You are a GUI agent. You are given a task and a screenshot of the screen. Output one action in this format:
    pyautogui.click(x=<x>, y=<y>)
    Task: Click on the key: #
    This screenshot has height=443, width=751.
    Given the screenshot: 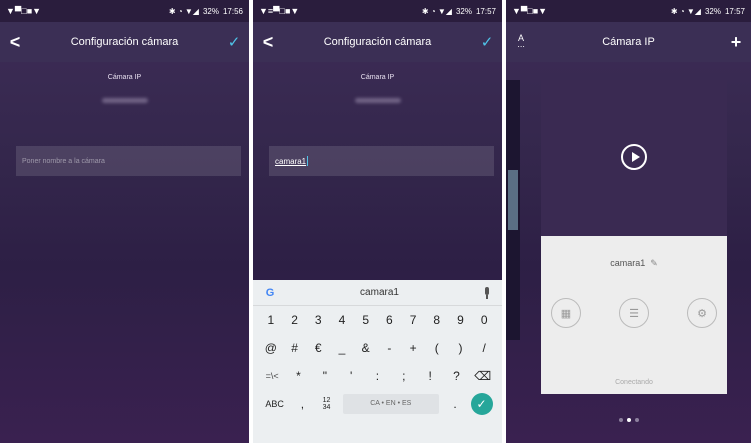 What is the action you would take?
    pyautogui.click(x=295, y=348)
    